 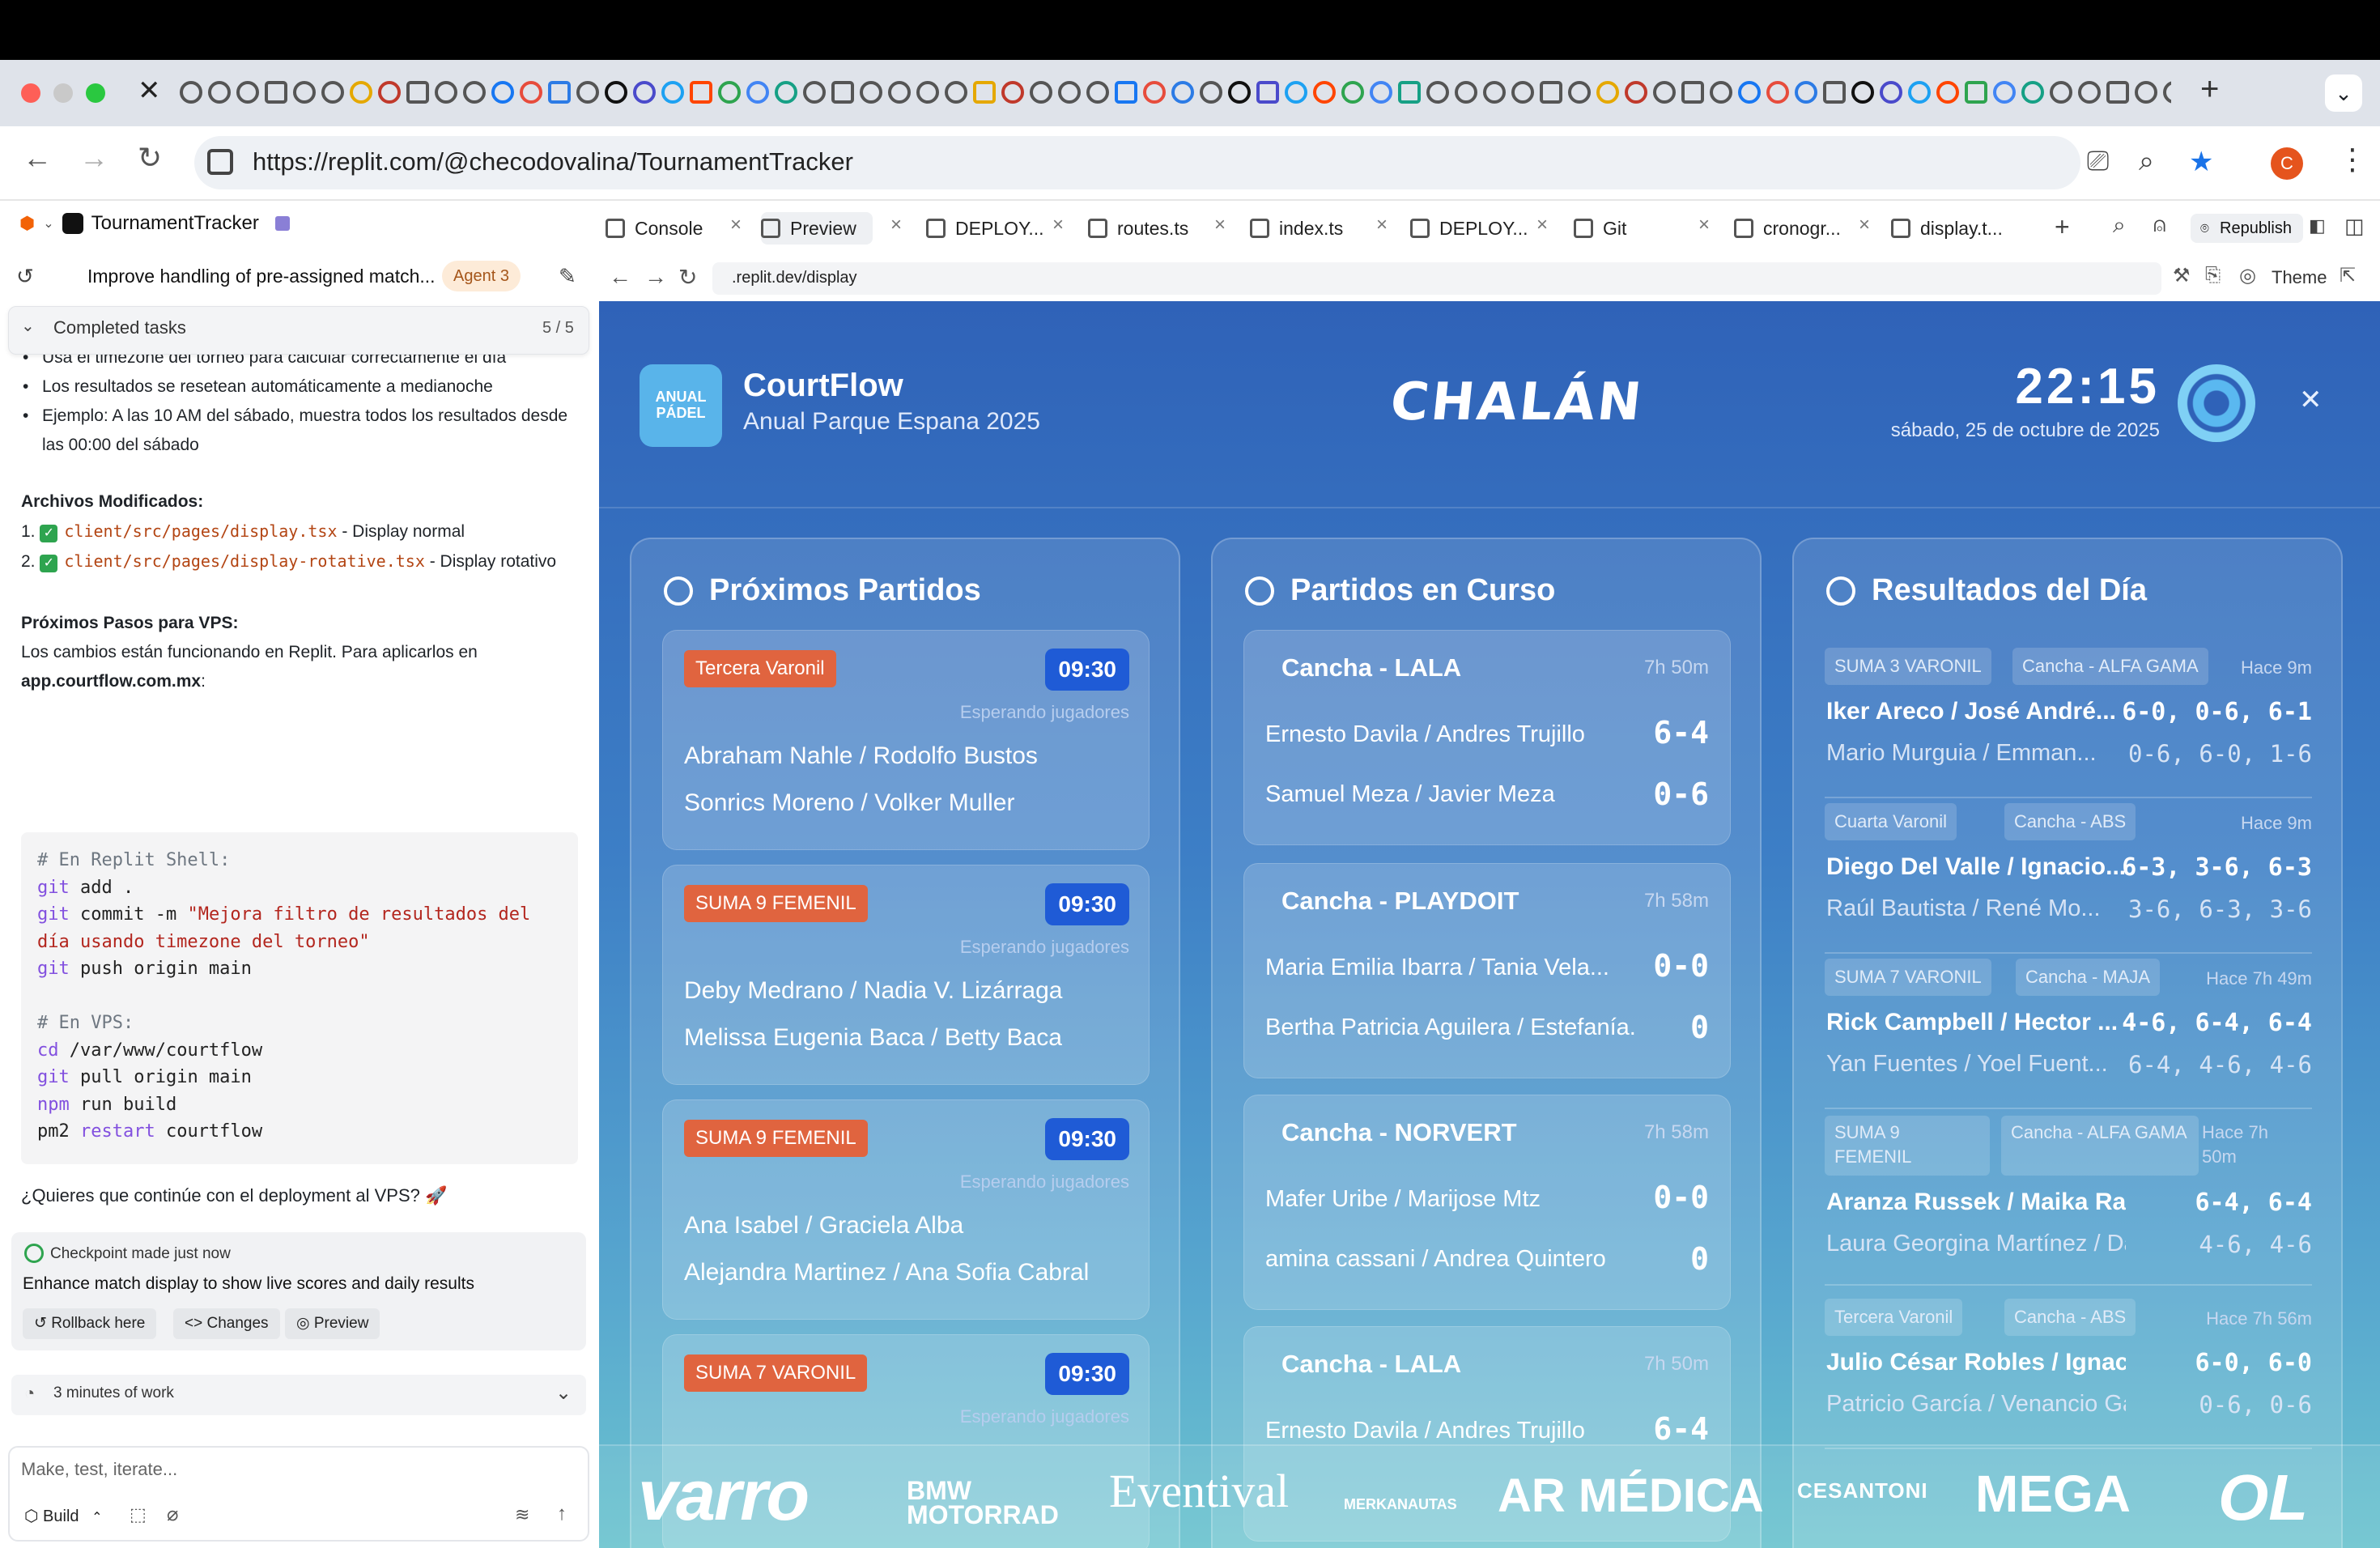 I want to click on preview-reload-icon: ↻, so click(x=687, y=277).